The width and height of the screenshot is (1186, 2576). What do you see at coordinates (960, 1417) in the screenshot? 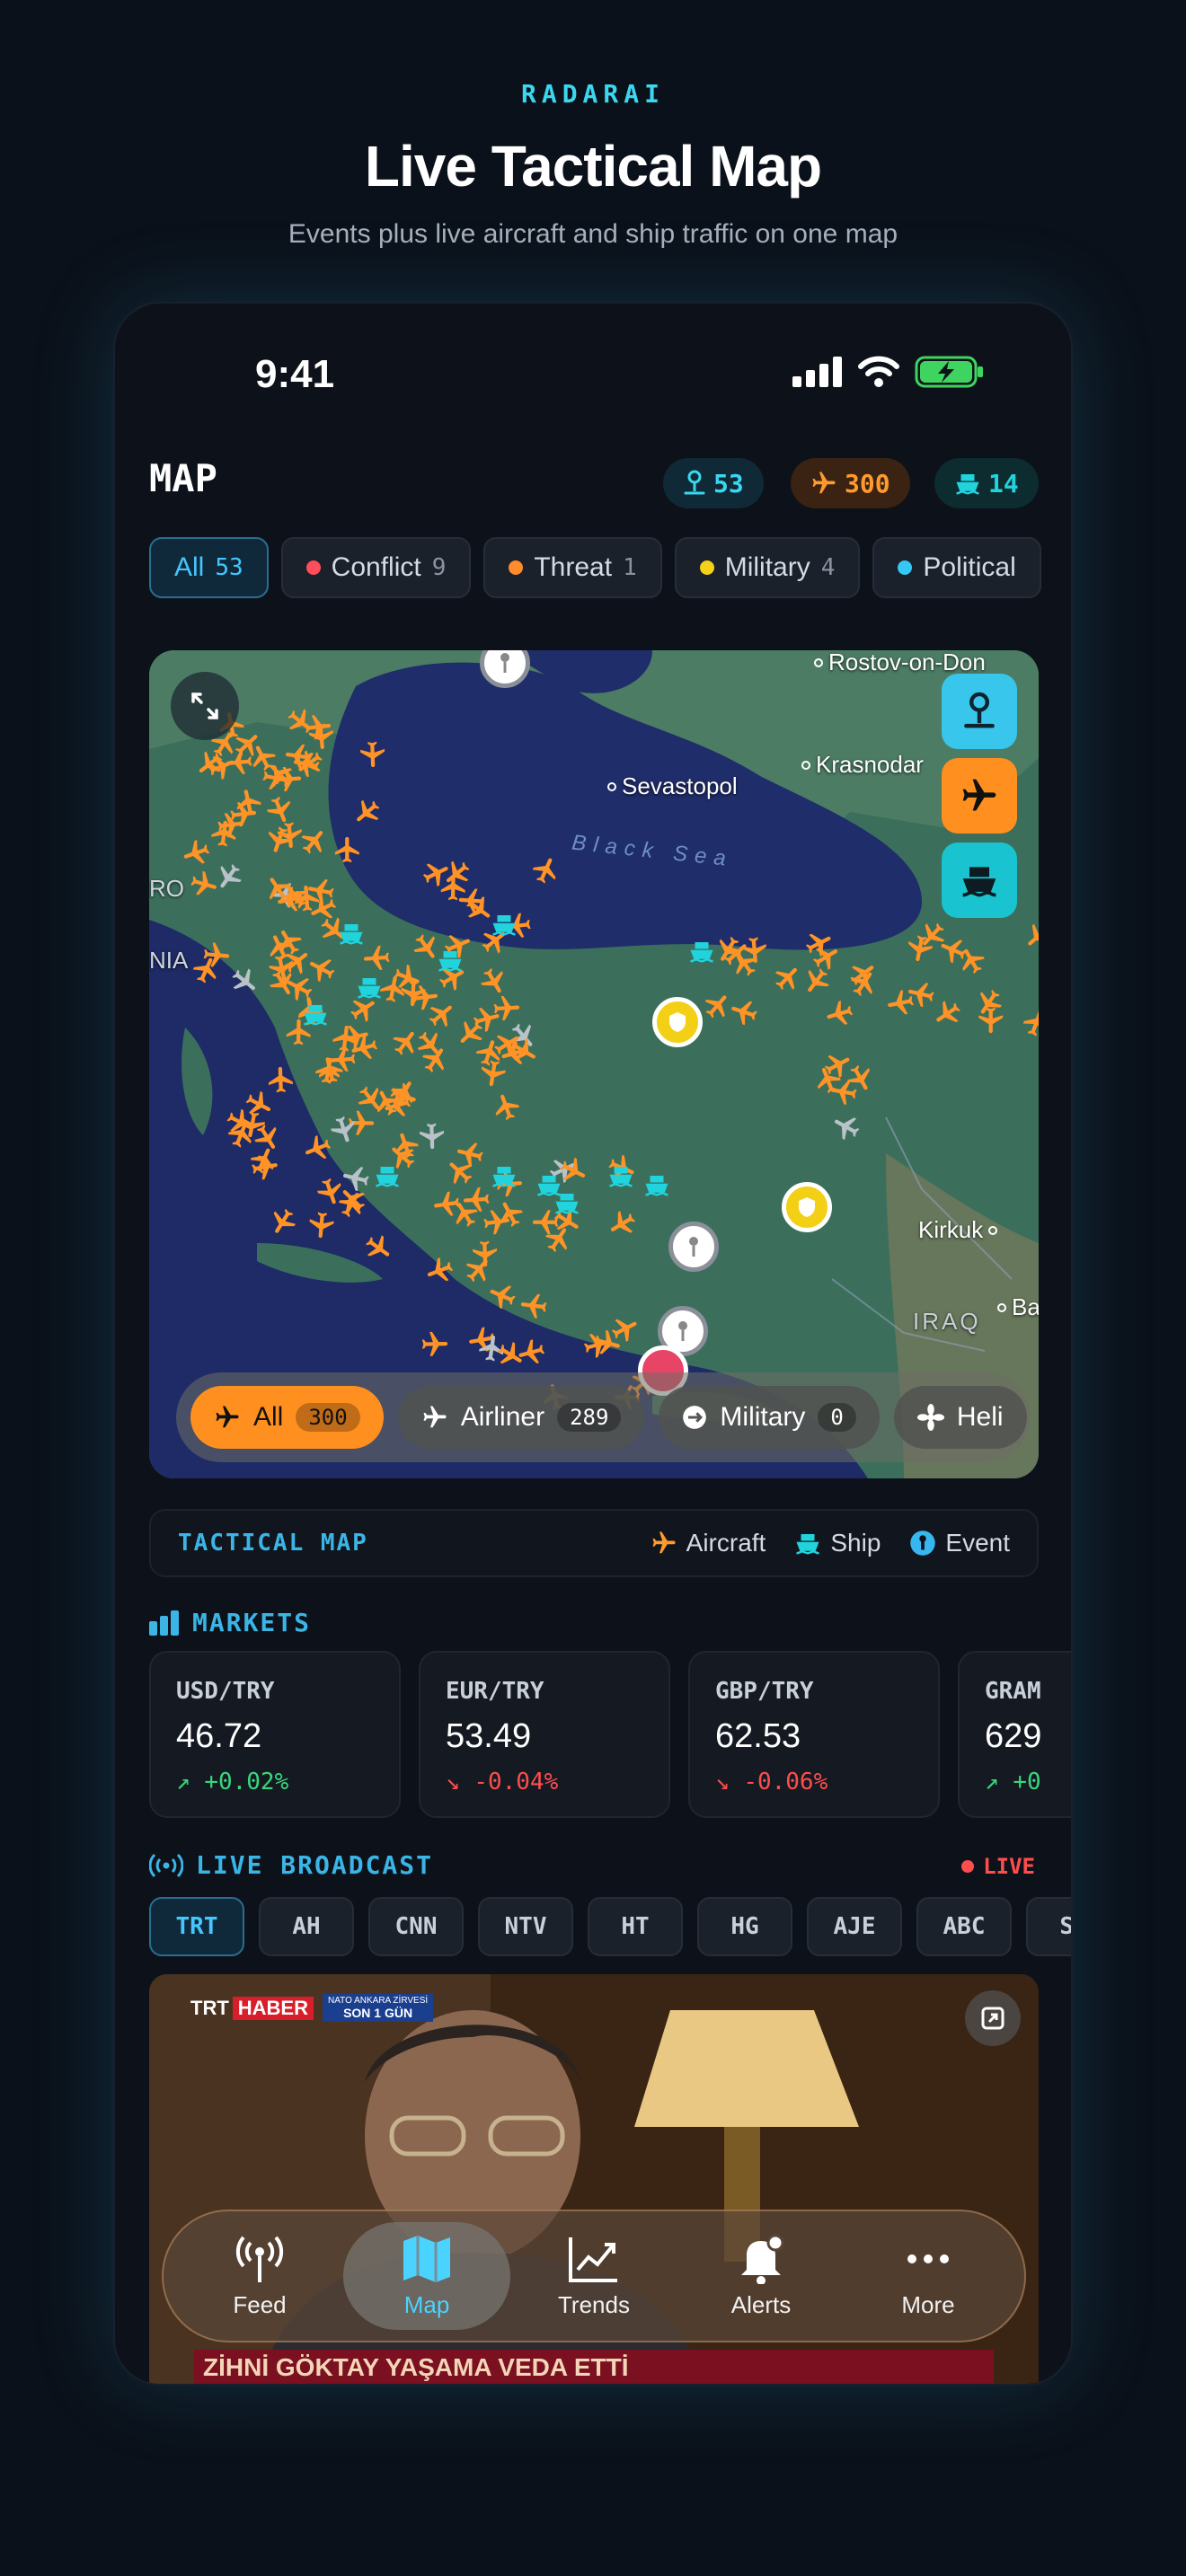
I see `aircraft-filter-helicopter: Heli` at bounding box center [960, 1417].